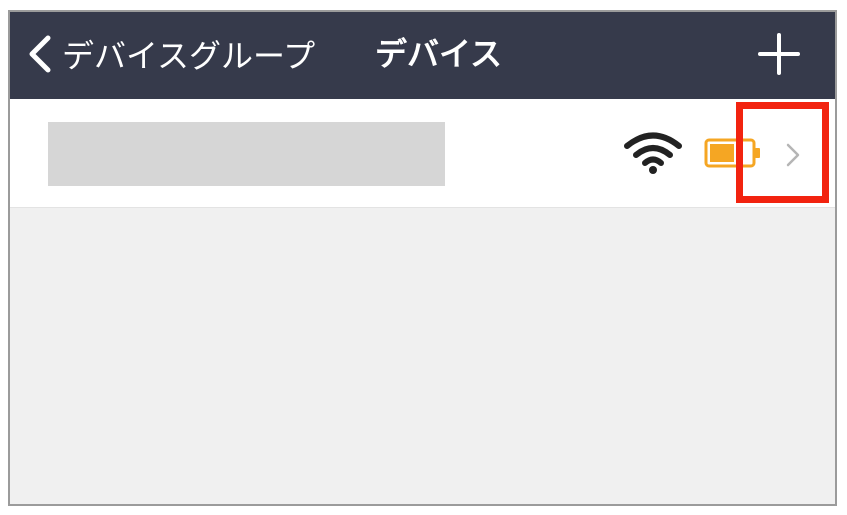  Describe the element at coordinates (40, 54) in the screenshot. I see `chevron-left-icon` at that location.